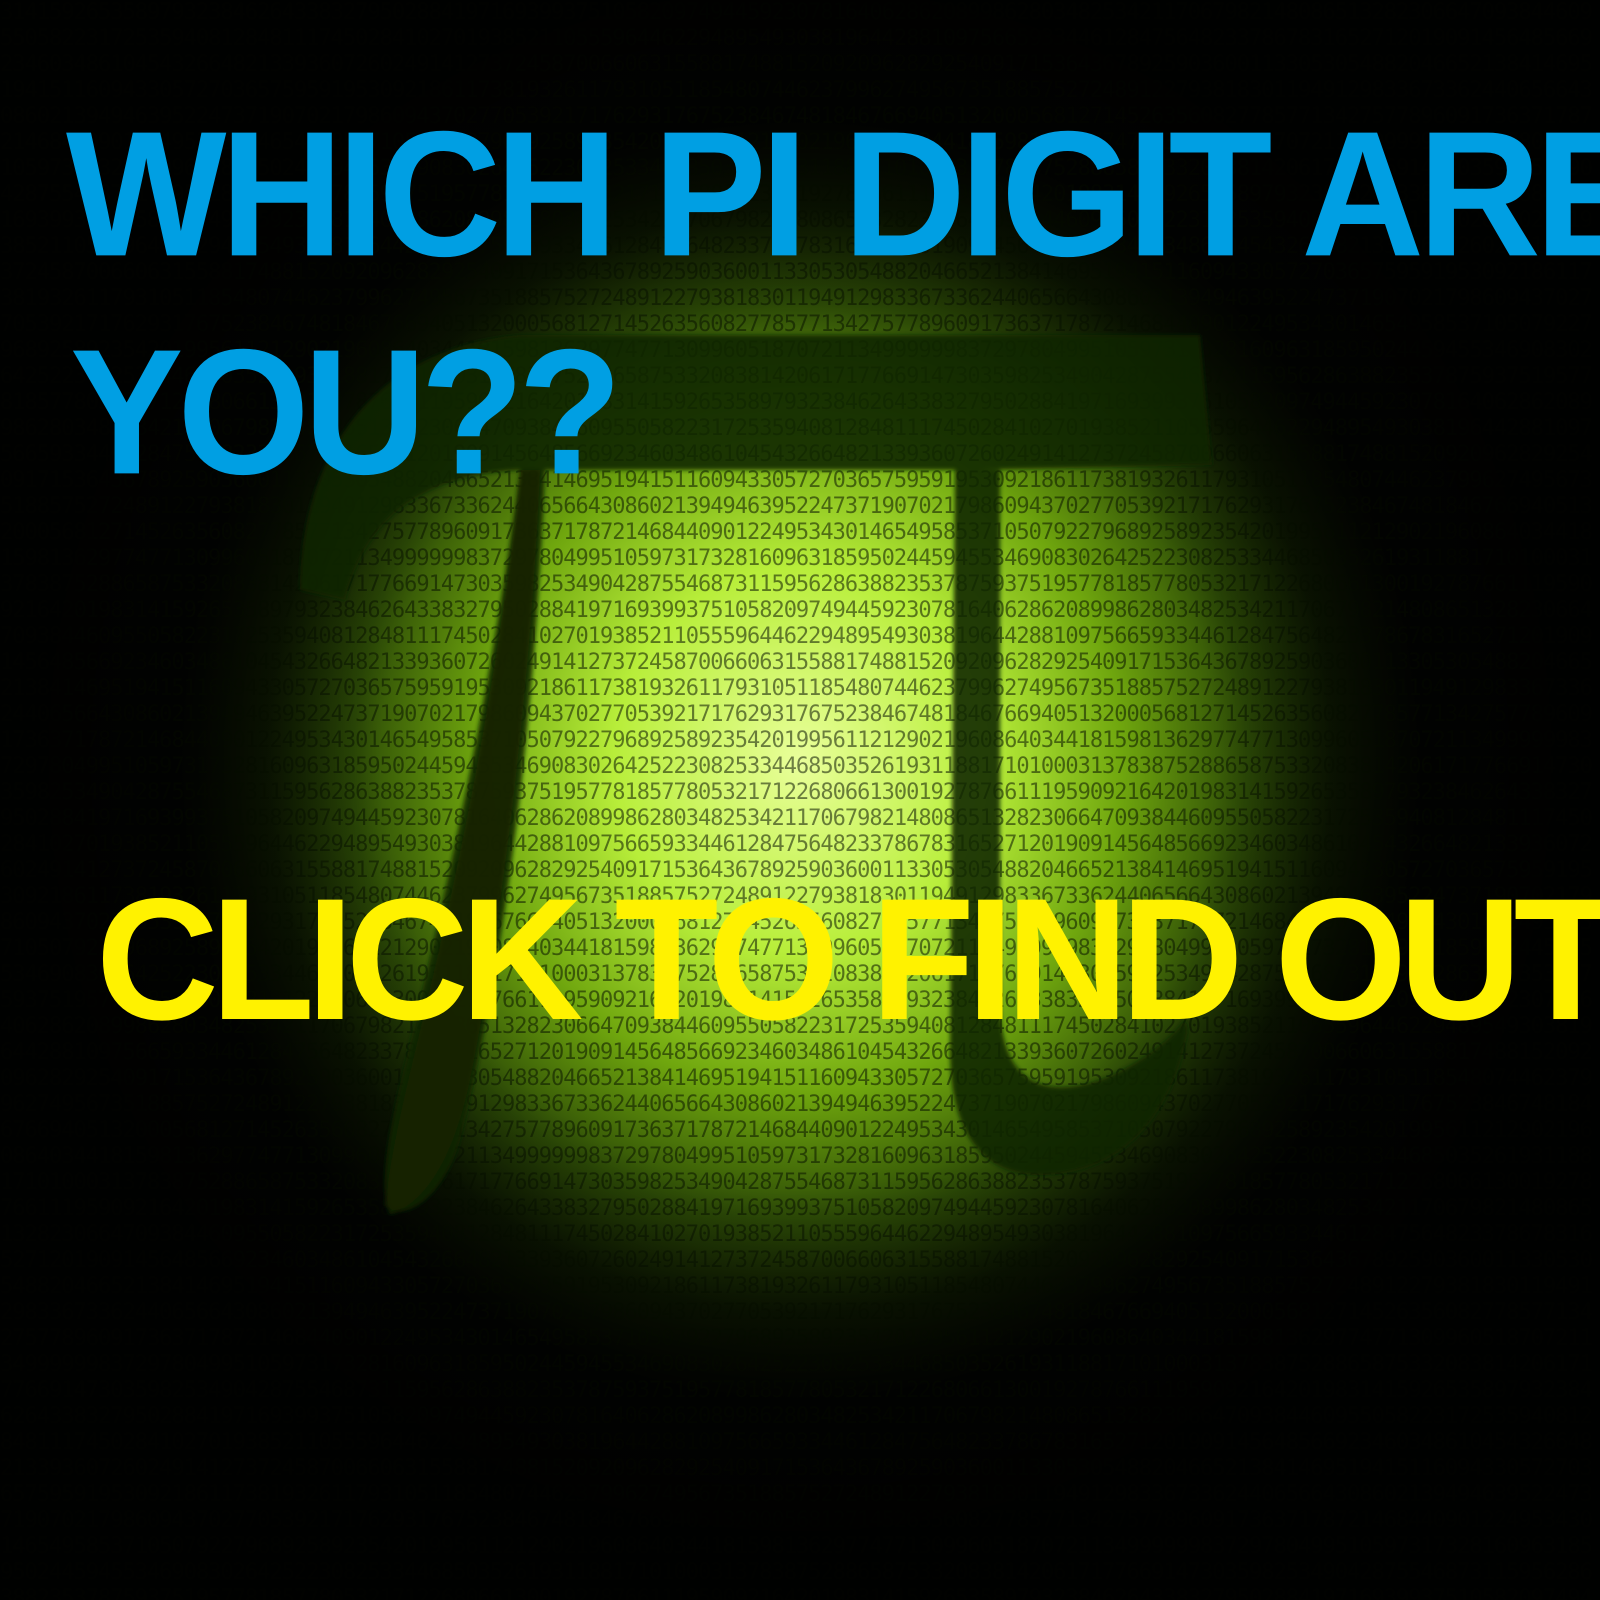  Describe the element at coordinates (346, 412) in the screenshot. I see `quiz-title-line-2: YOU??` at that location.